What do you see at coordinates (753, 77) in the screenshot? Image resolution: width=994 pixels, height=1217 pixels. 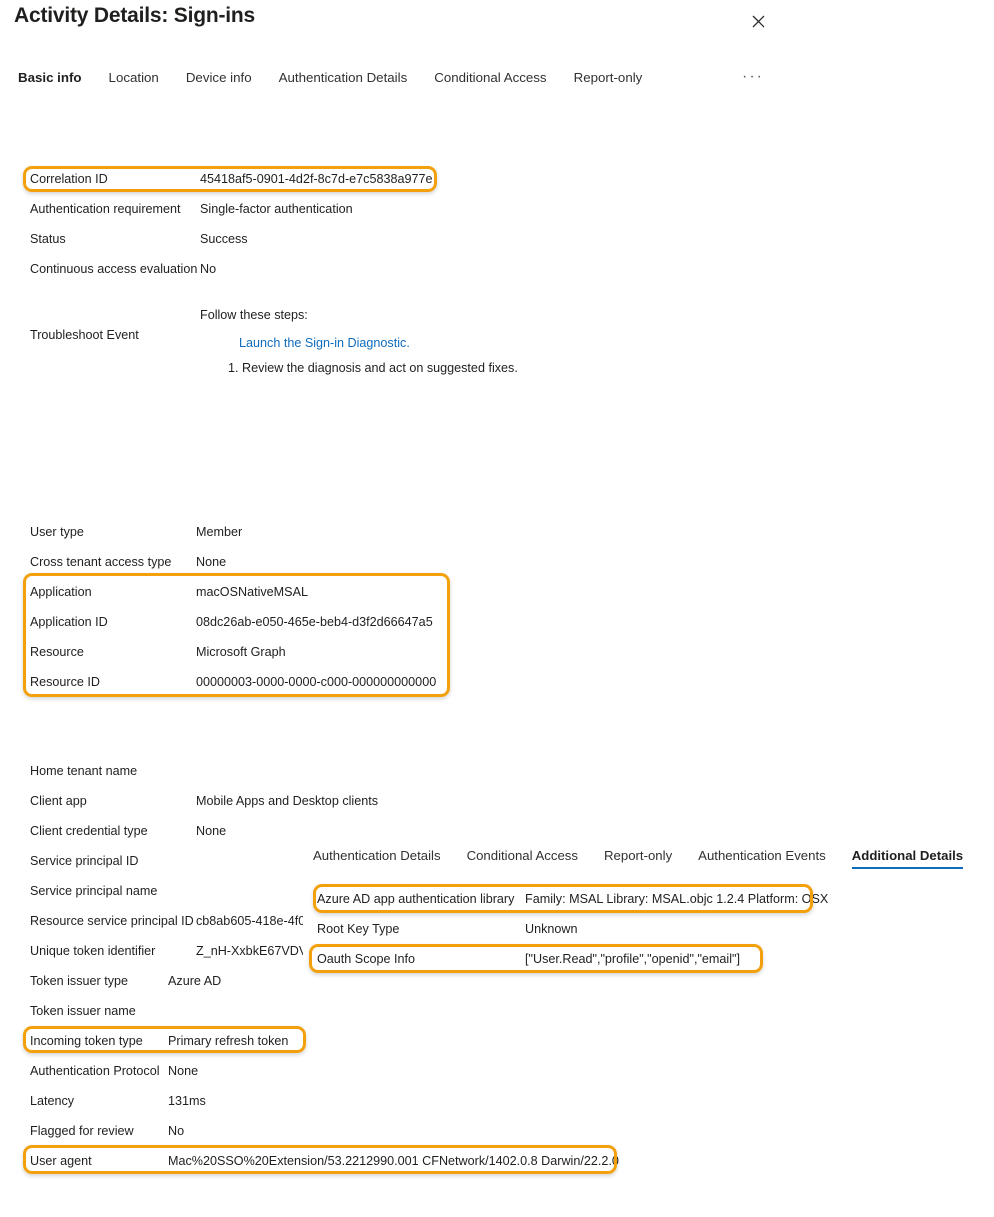 I see `ellipsis-icon: ···` at bounding box center [753, 77].